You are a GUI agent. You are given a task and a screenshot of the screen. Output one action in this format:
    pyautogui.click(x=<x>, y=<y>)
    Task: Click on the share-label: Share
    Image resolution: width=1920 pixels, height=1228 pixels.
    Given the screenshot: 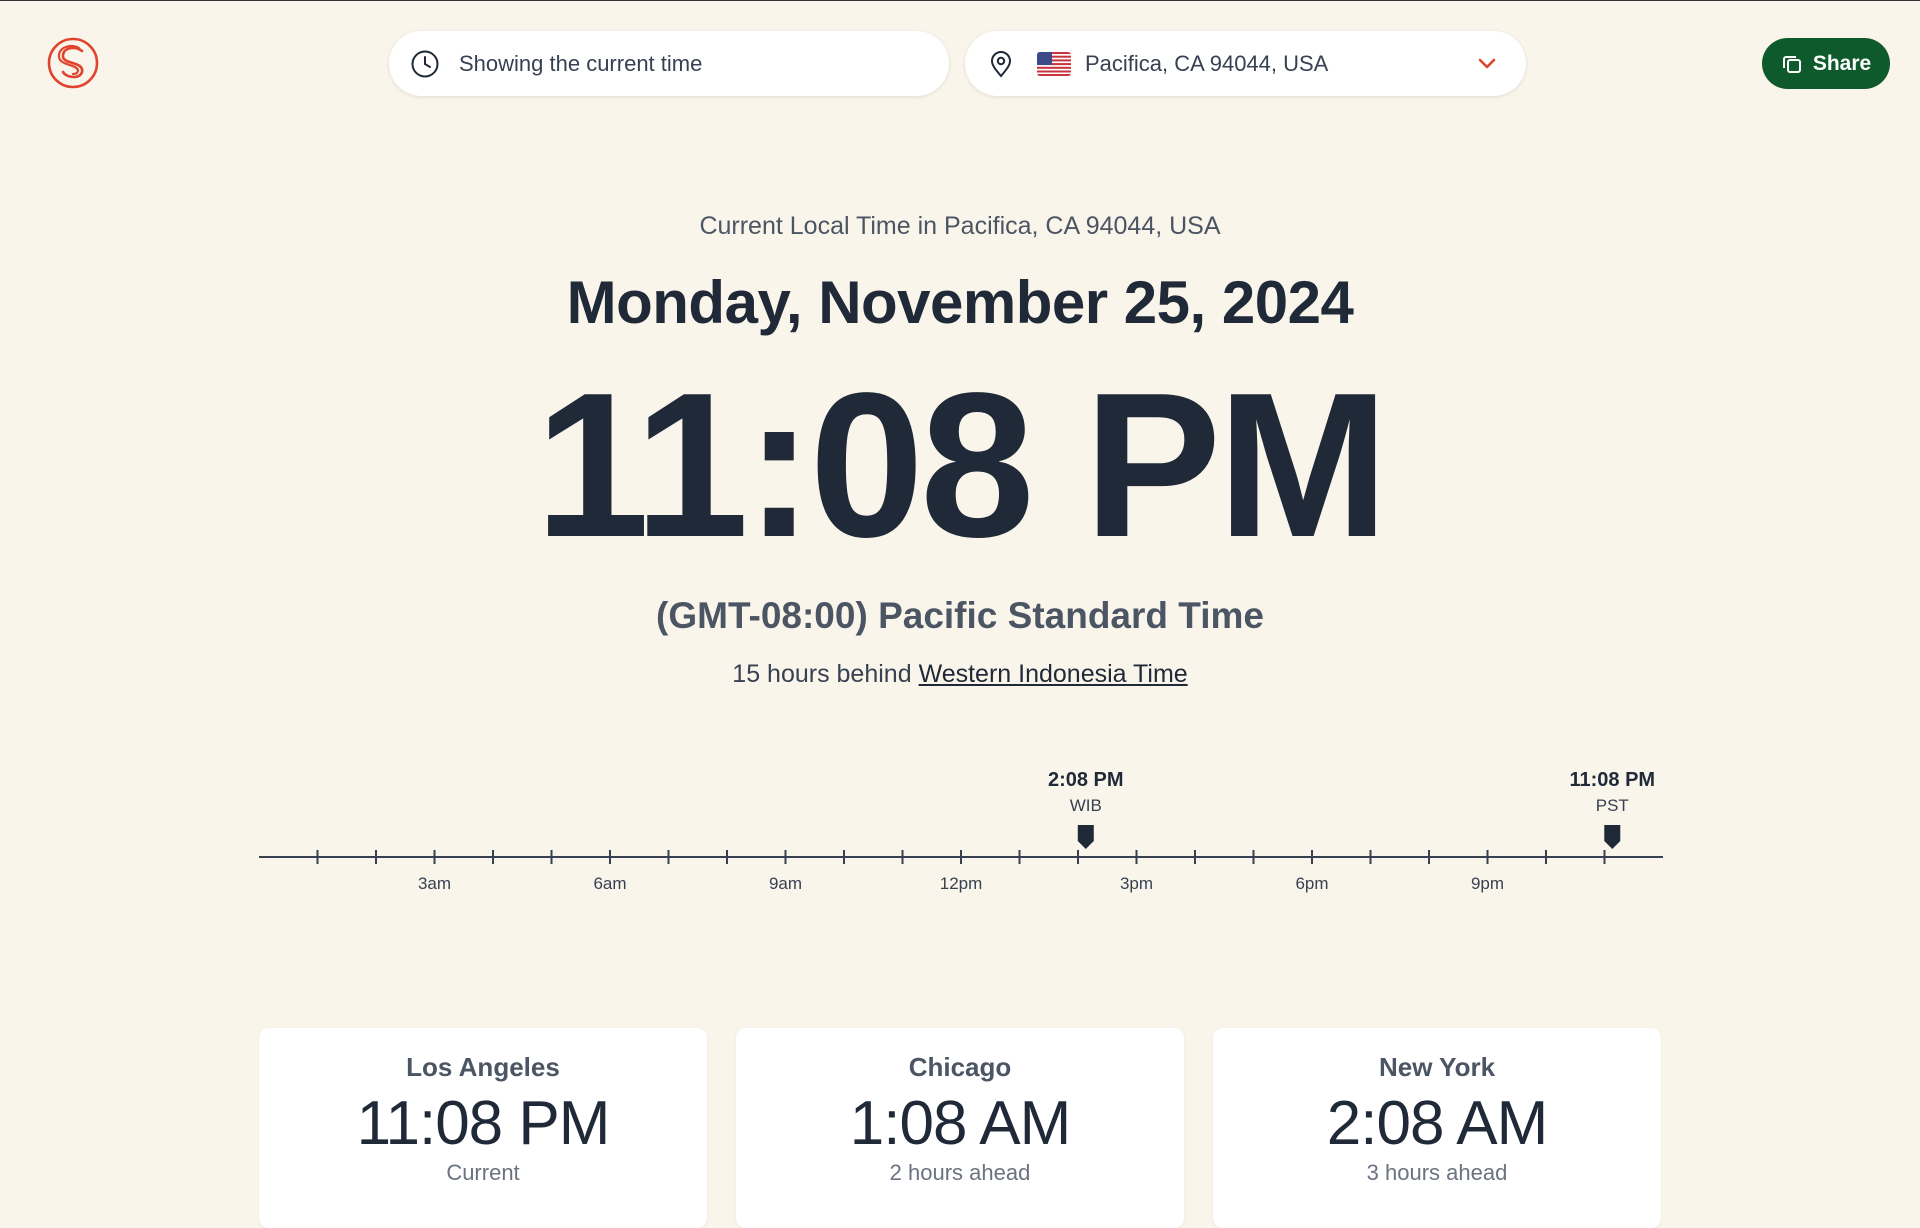 What is the action you would take?
    pyautogui.click(x=1842, y=63)
    